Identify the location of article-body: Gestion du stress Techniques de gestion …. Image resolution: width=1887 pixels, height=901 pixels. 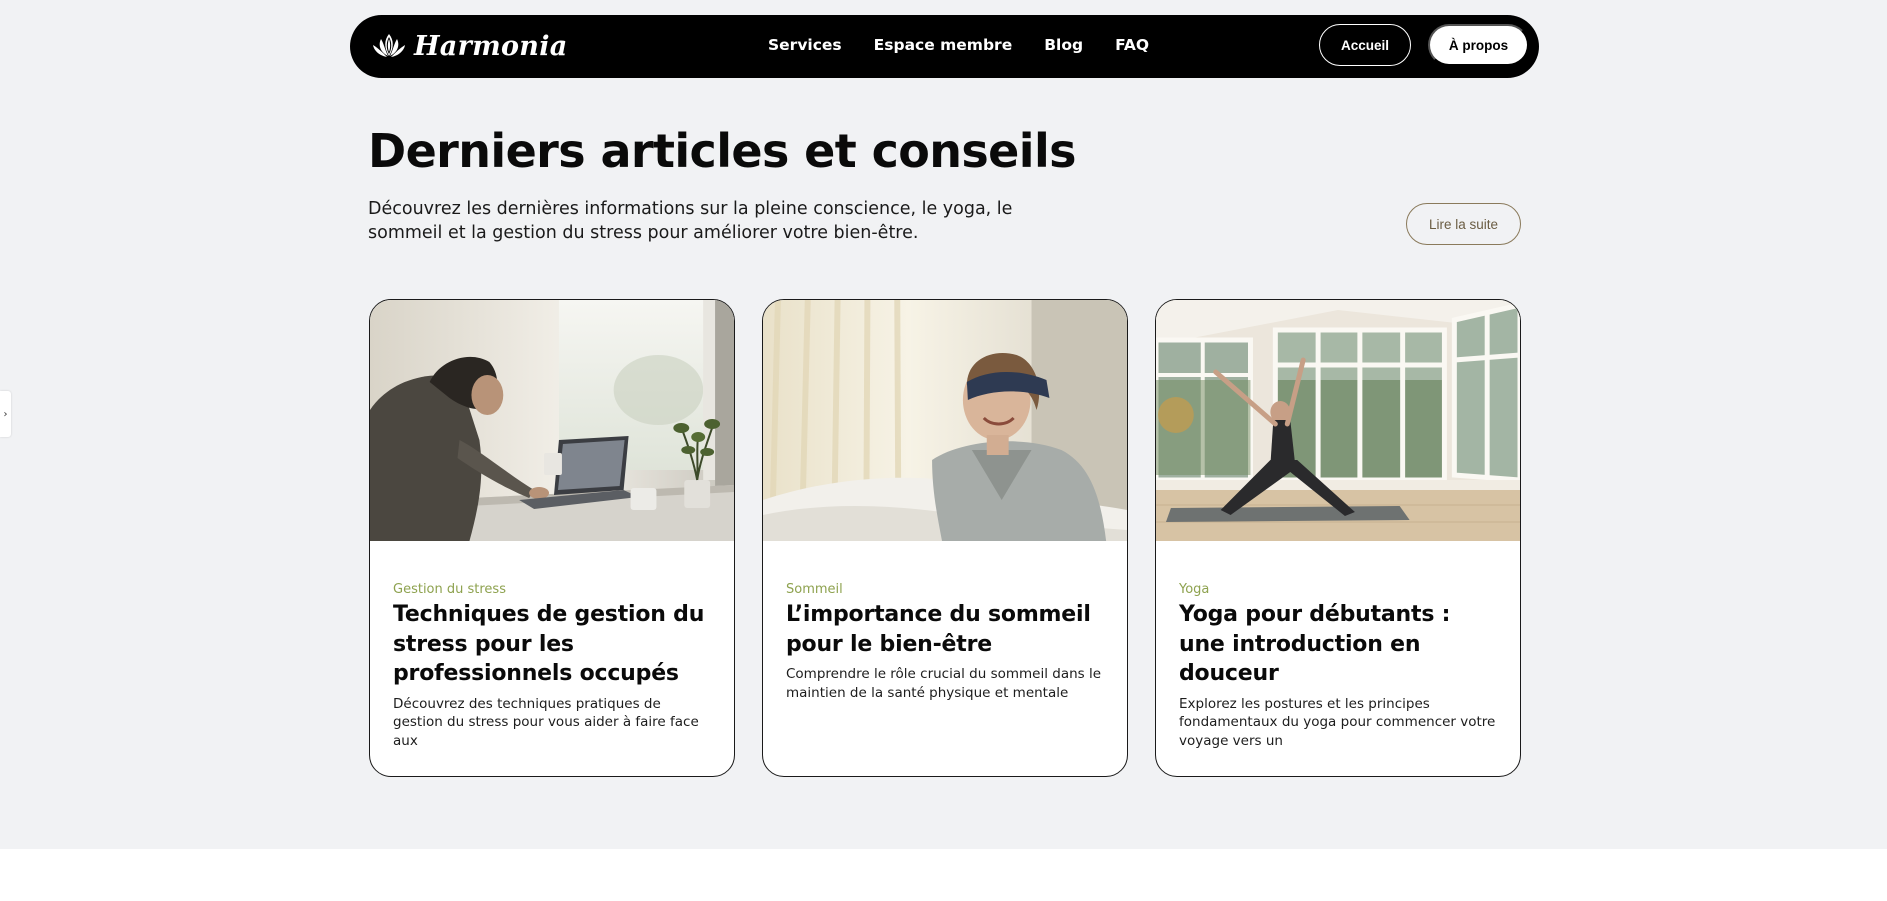
(552, 666).